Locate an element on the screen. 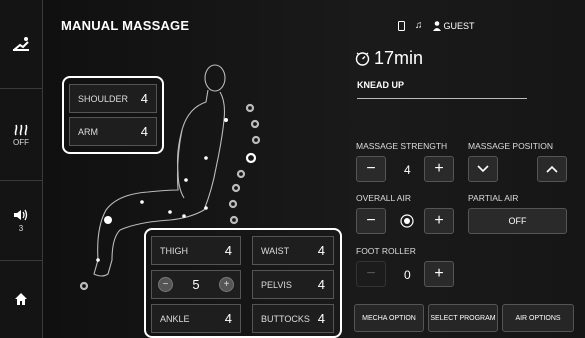  intensity-stepper: − 5 + is located at coordinates (196, 284).